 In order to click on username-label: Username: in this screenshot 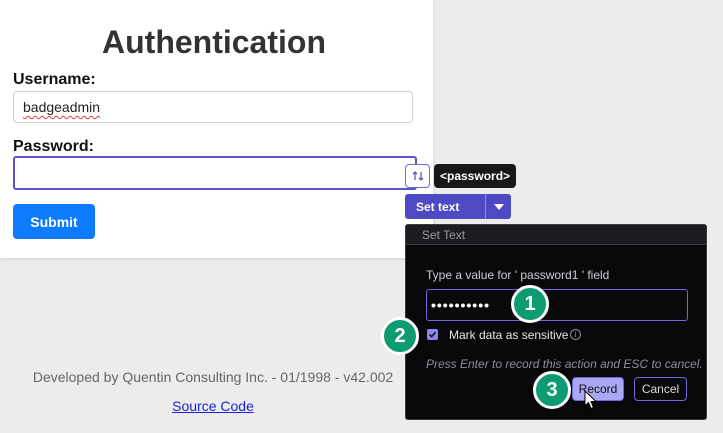, I will do `click(54, 79)`.